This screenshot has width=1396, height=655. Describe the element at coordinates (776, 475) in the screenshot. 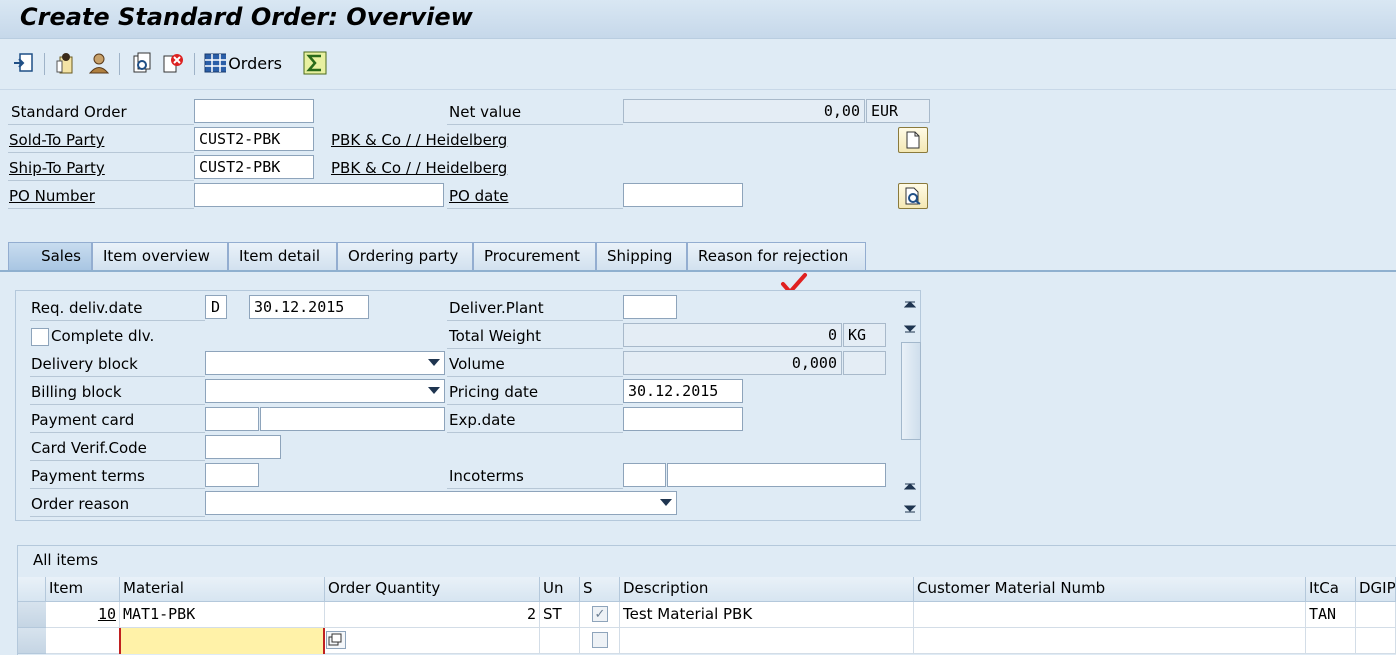

I see `incoterms-location-input` at that location.